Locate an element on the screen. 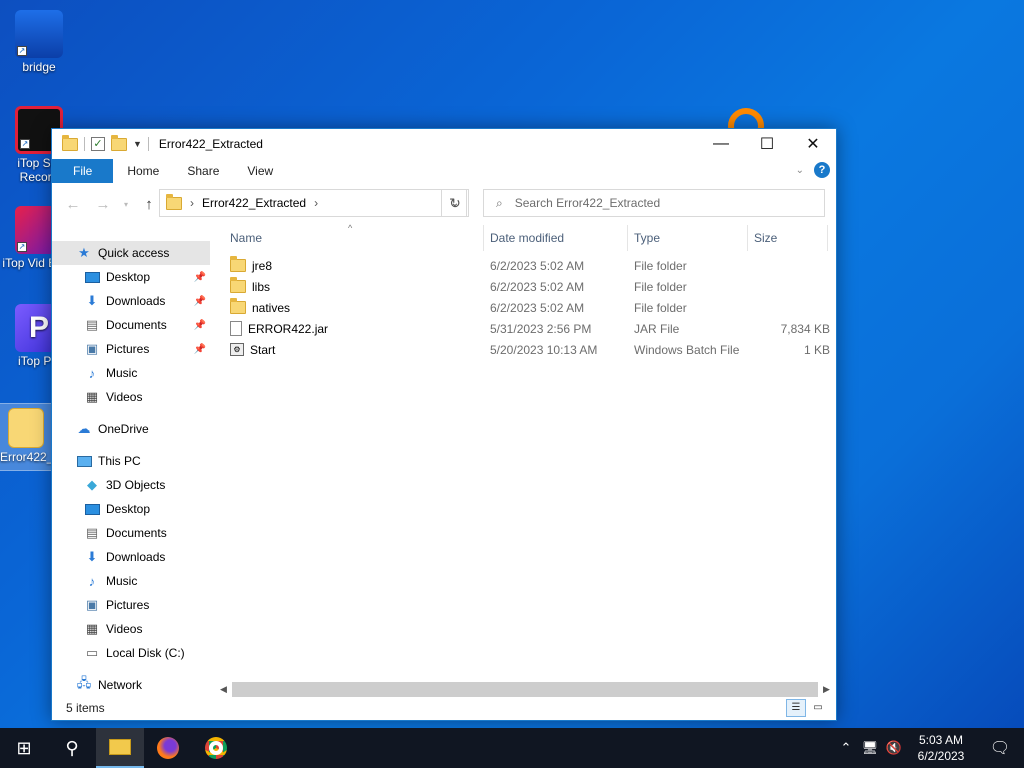 The image size is (1024, 768). recent-locations-icon: ▾ is located at coordinates (126, 204).